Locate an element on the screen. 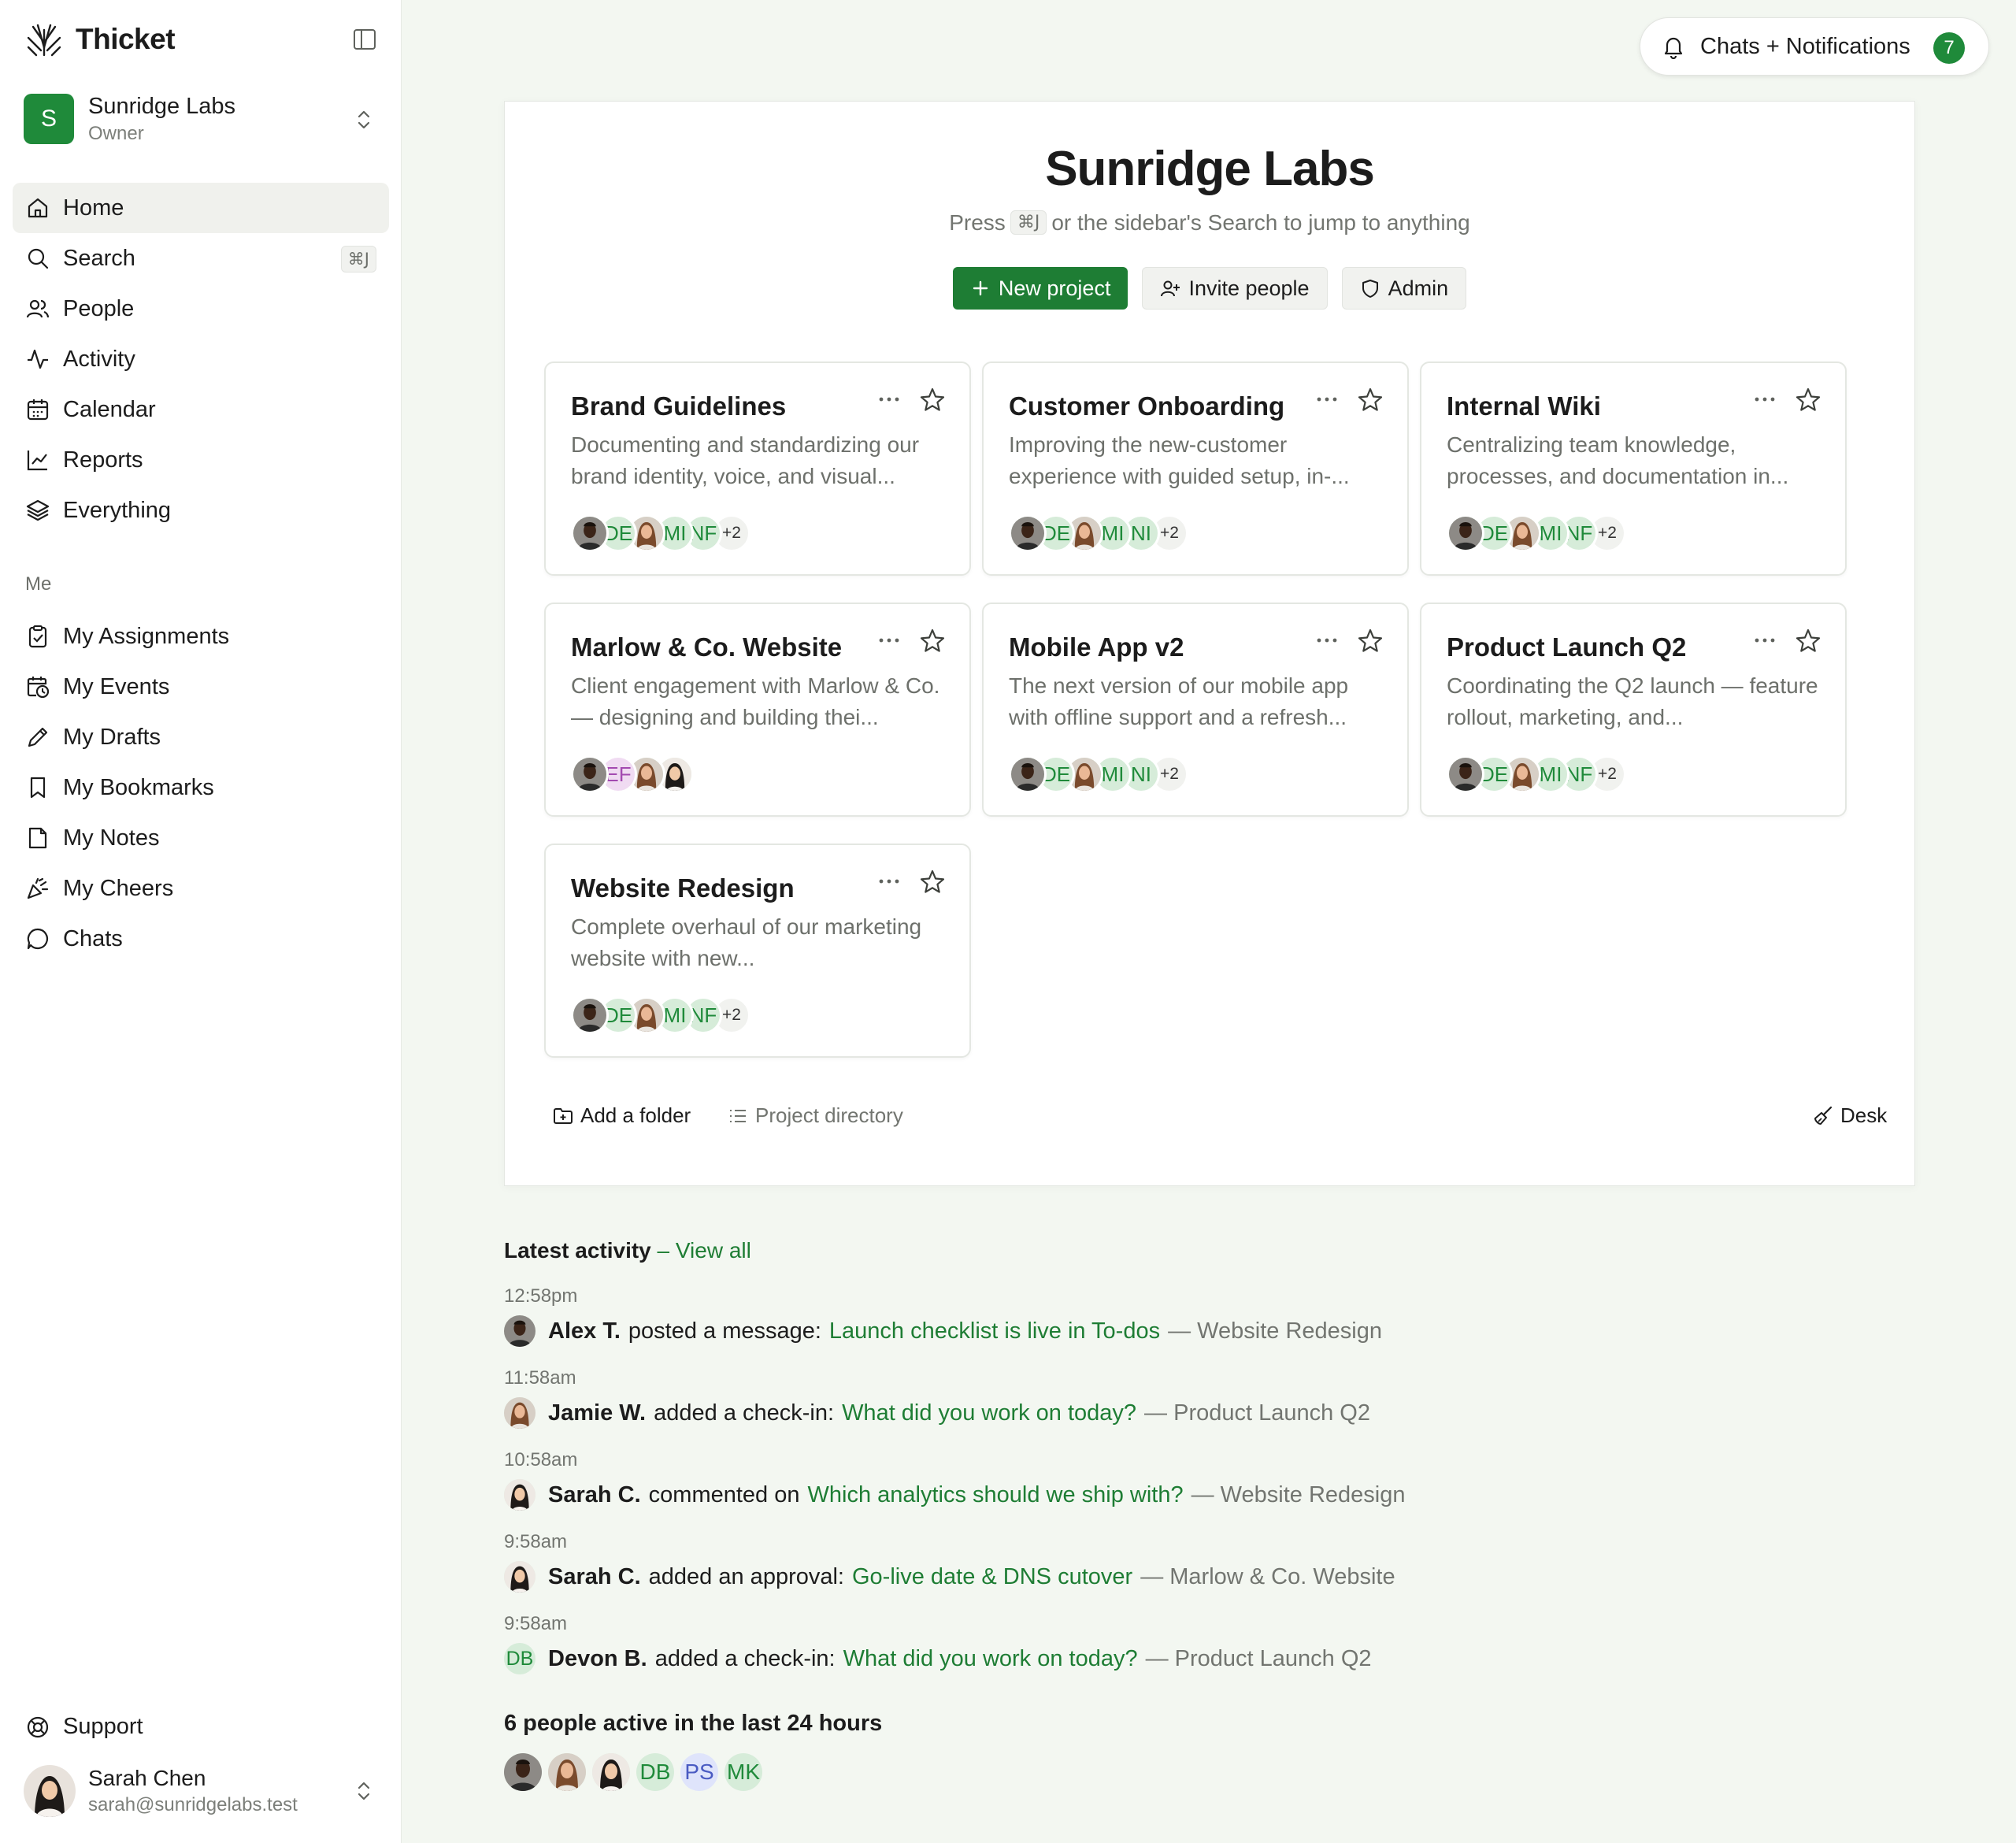  activity-link: Launch checklist is live in To-dos is located at coordinates (994, 1331).